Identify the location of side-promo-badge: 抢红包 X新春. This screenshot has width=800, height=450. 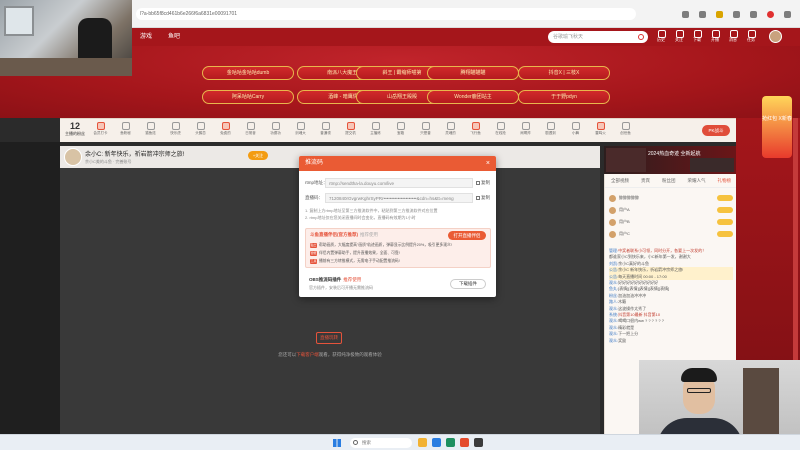
(777, 127).